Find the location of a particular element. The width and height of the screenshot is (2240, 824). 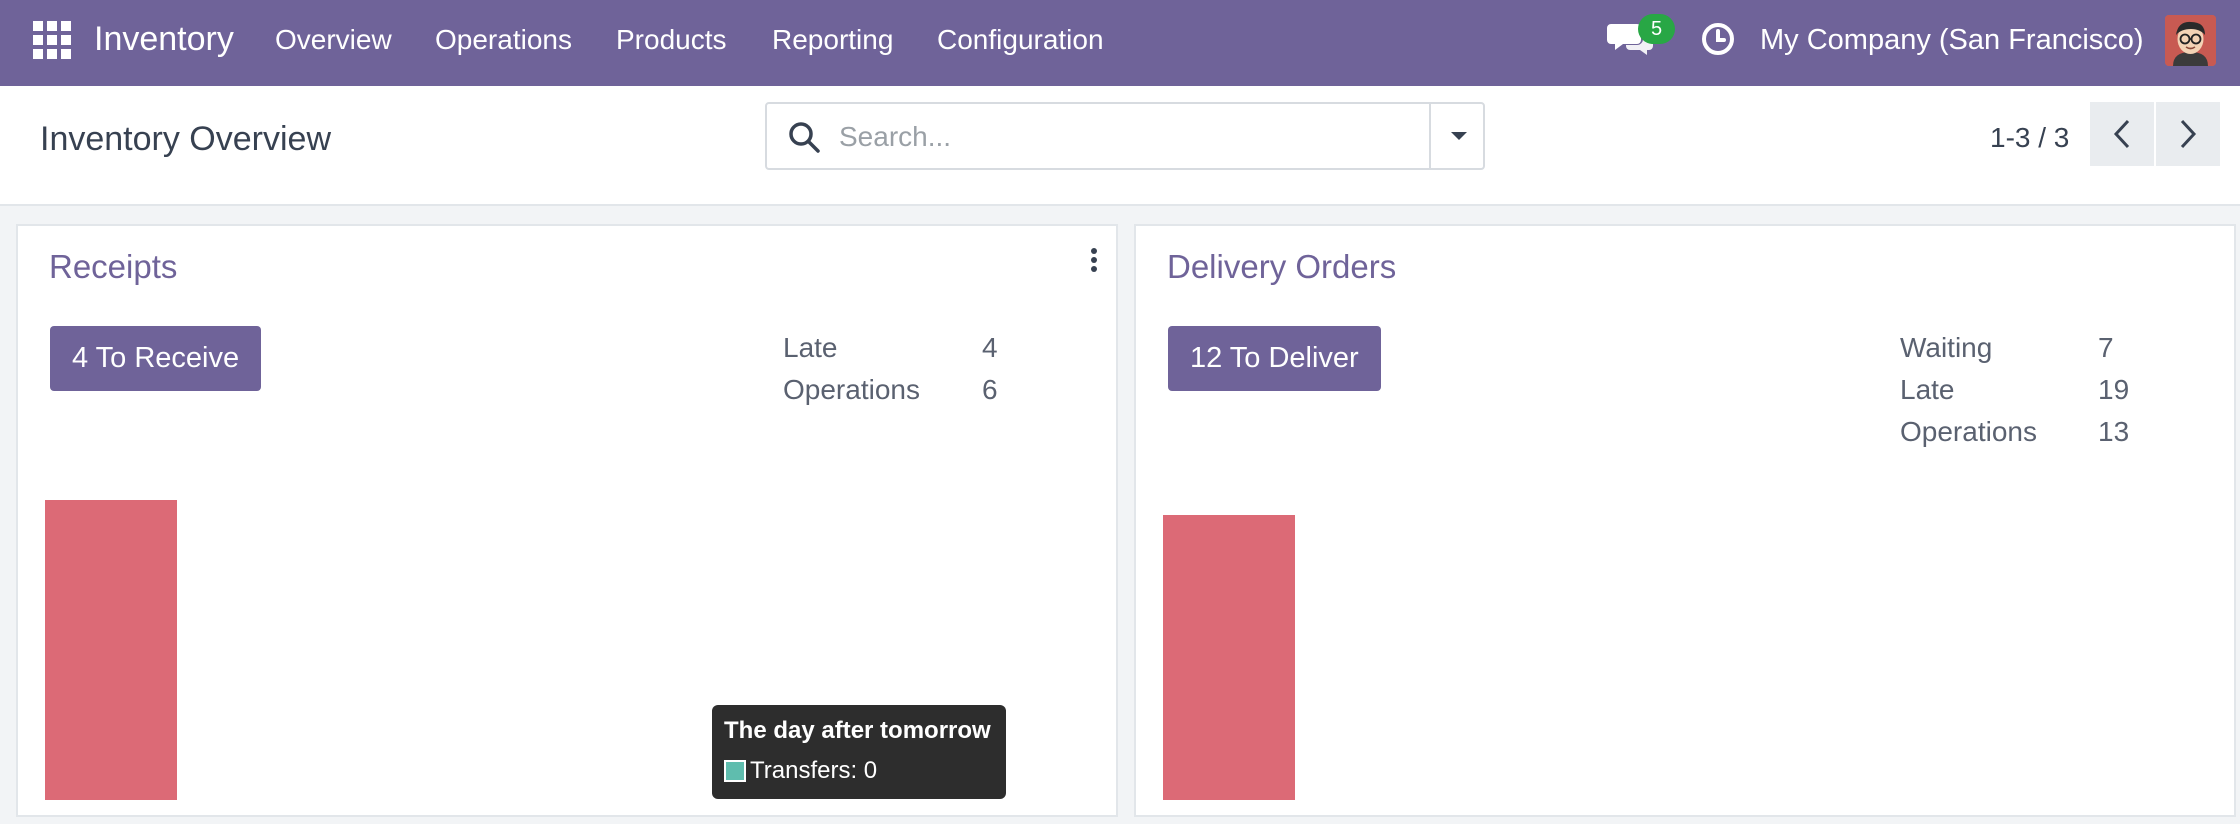

stat-late-value: 4 is located at coordinates (990, 348).